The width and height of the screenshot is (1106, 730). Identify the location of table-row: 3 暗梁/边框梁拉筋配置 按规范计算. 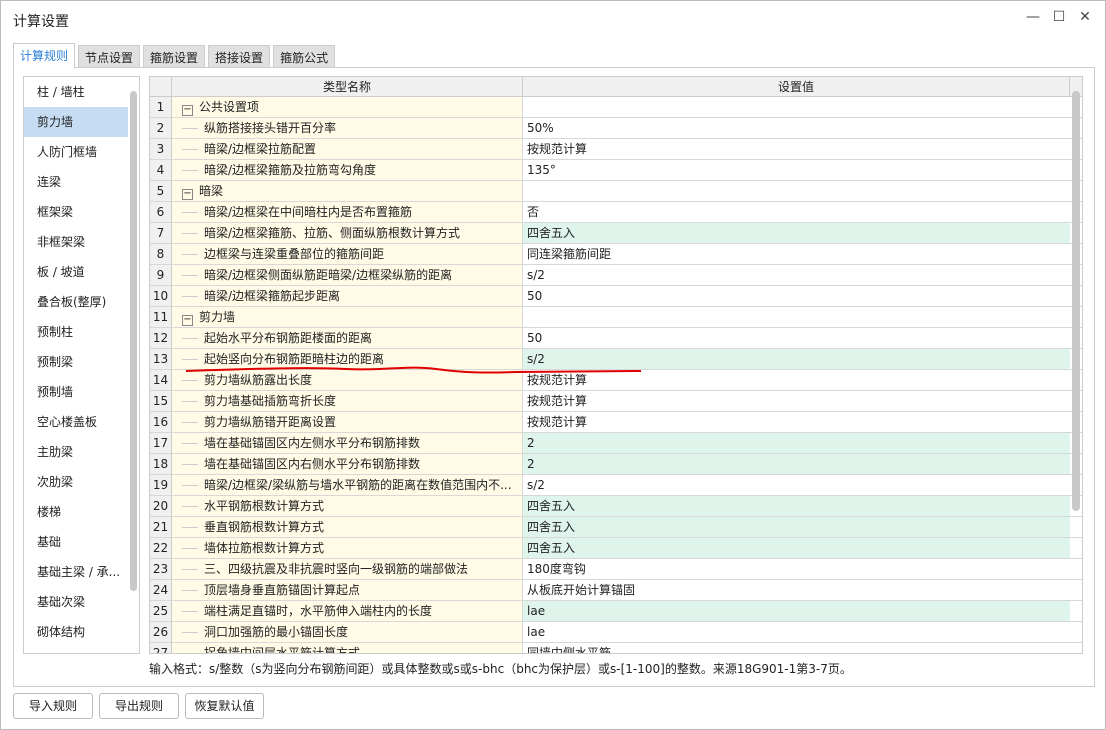
(616, 149).